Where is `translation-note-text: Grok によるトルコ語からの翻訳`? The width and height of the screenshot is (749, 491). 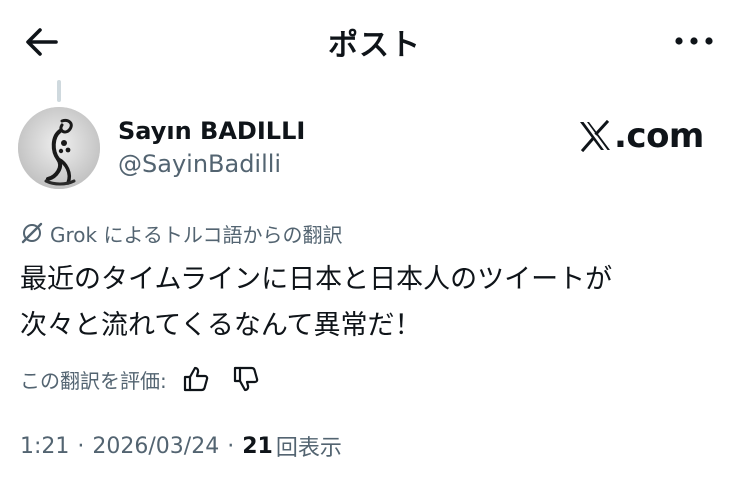 translation-note-text: Grok によるトルコ語からの翻訳 is located at coordinates (196, 234).